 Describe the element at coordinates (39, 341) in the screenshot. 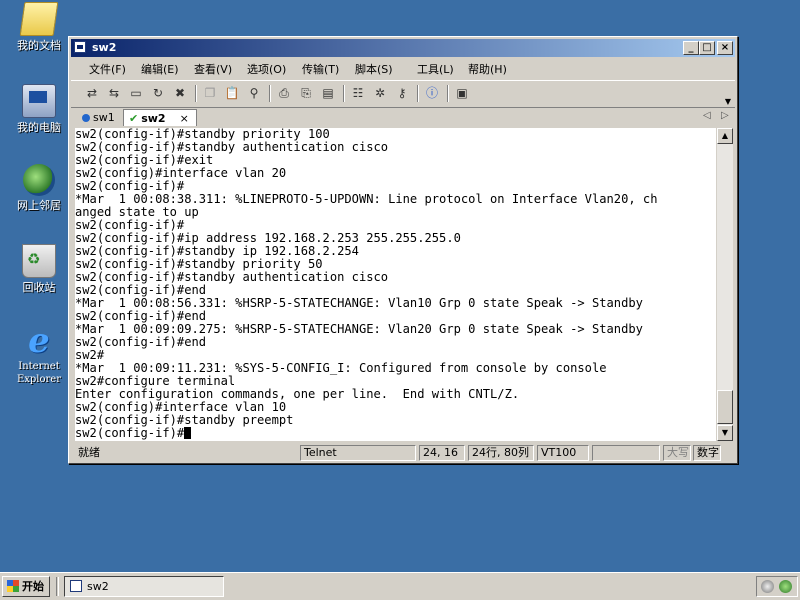

I see `internet-explorer-icon: e` at that location.